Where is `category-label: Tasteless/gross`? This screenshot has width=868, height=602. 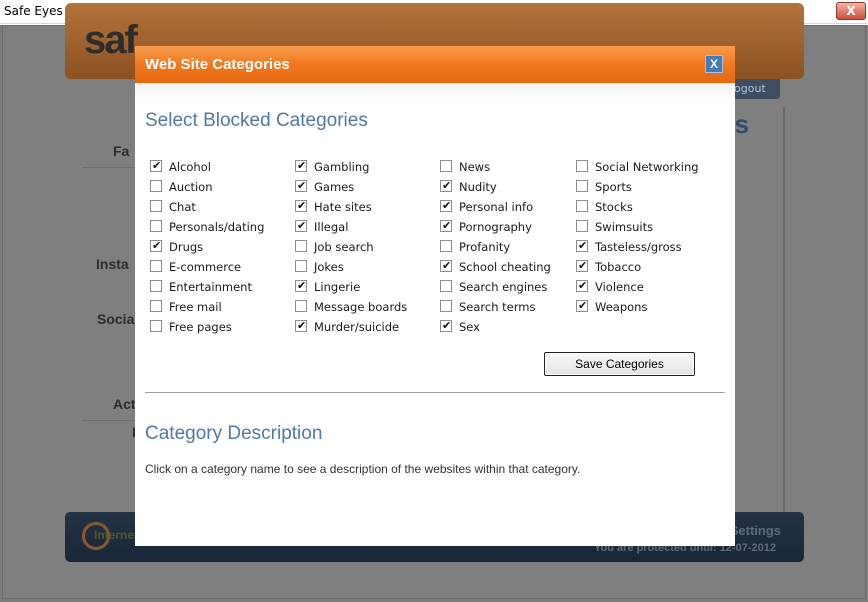
category-label: Tasteless/gross is located at coordinates (638, 247).